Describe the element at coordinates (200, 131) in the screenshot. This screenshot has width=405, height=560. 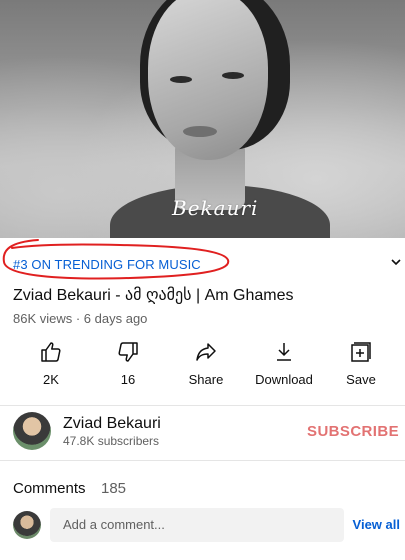
I see `video-figure-lips` at that location.